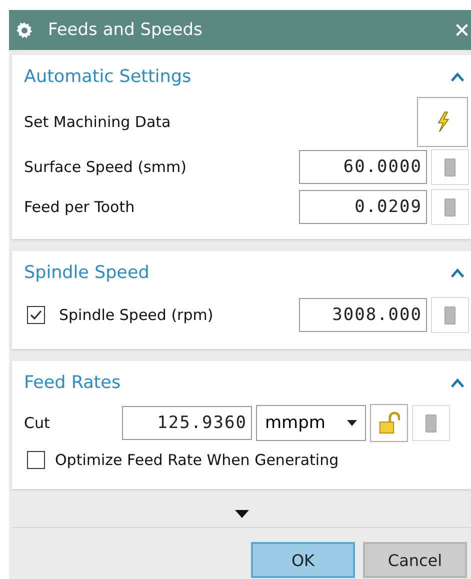 Image resolution: width=471 pixels, height=579 pixels. Describe the element at coordinates (37, 423) in the screenshot. I see `field-label: Cut` at that location.